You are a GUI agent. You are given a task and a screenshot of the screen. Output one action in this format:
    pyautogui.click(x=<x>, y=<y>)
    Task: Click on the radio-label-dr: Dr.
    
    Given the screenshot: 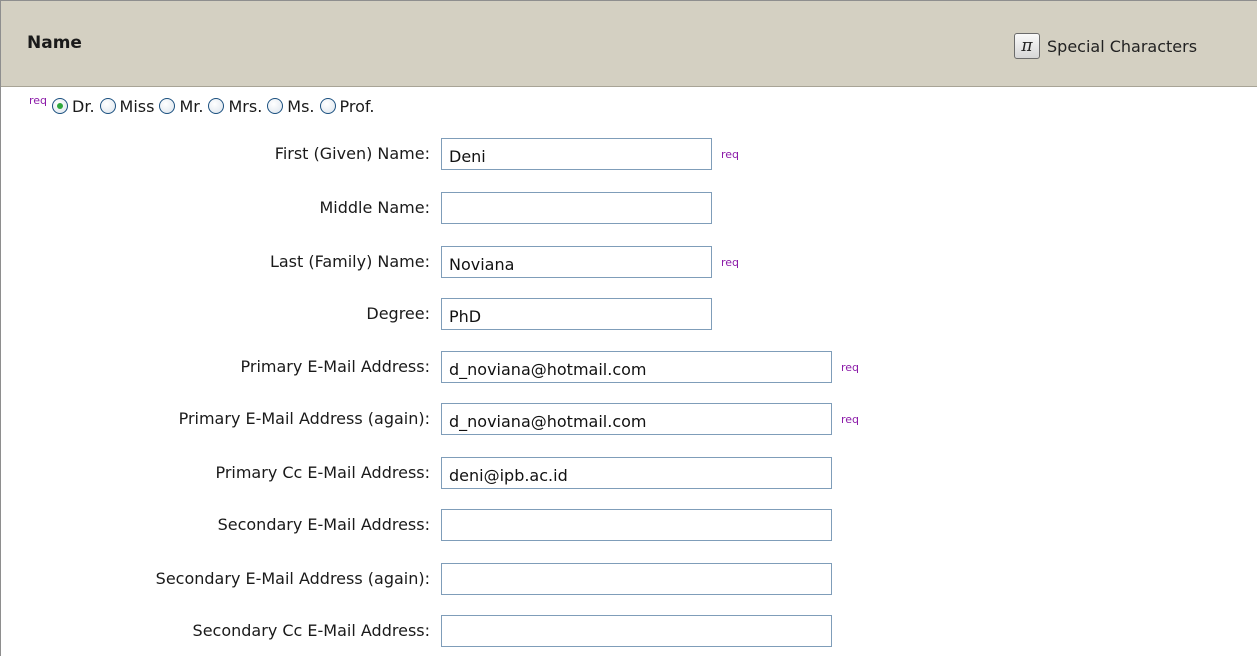 What is the action you would take?
    pyautogui.click(x=83, y=106)
    